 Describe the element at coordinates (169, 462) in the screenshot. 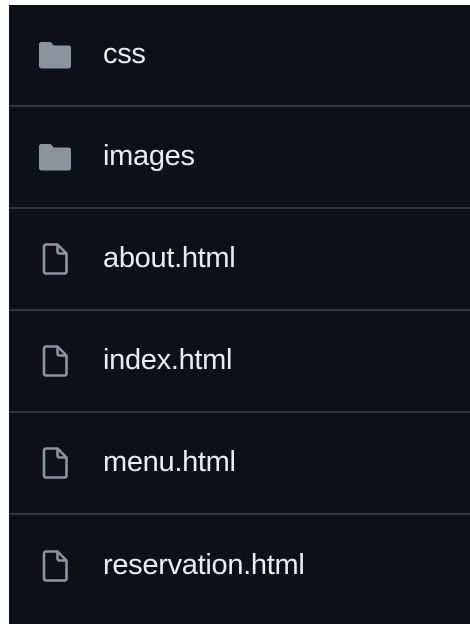

I see `file-name: menu.html` at that location.